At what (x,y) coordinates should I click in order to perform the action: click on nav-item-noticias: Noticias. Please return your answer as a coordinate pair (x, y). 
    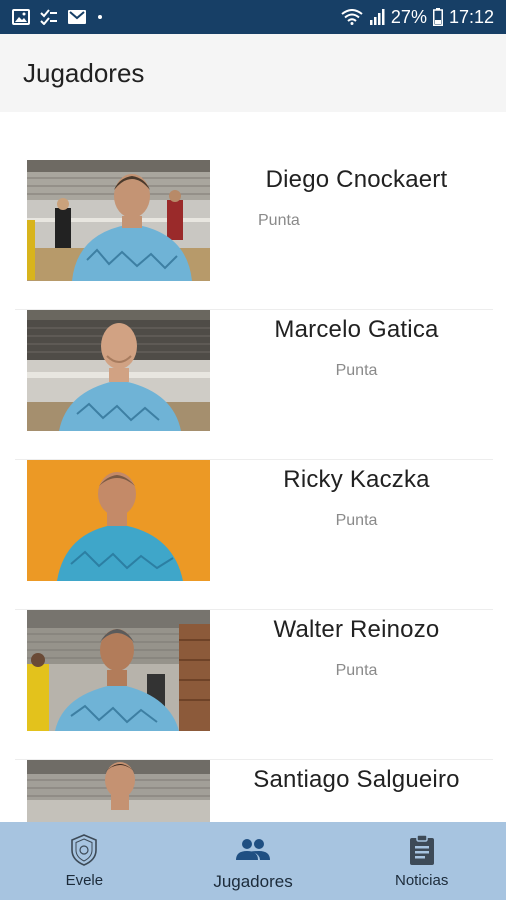
    Looking at the image, I should click on (421, 861).